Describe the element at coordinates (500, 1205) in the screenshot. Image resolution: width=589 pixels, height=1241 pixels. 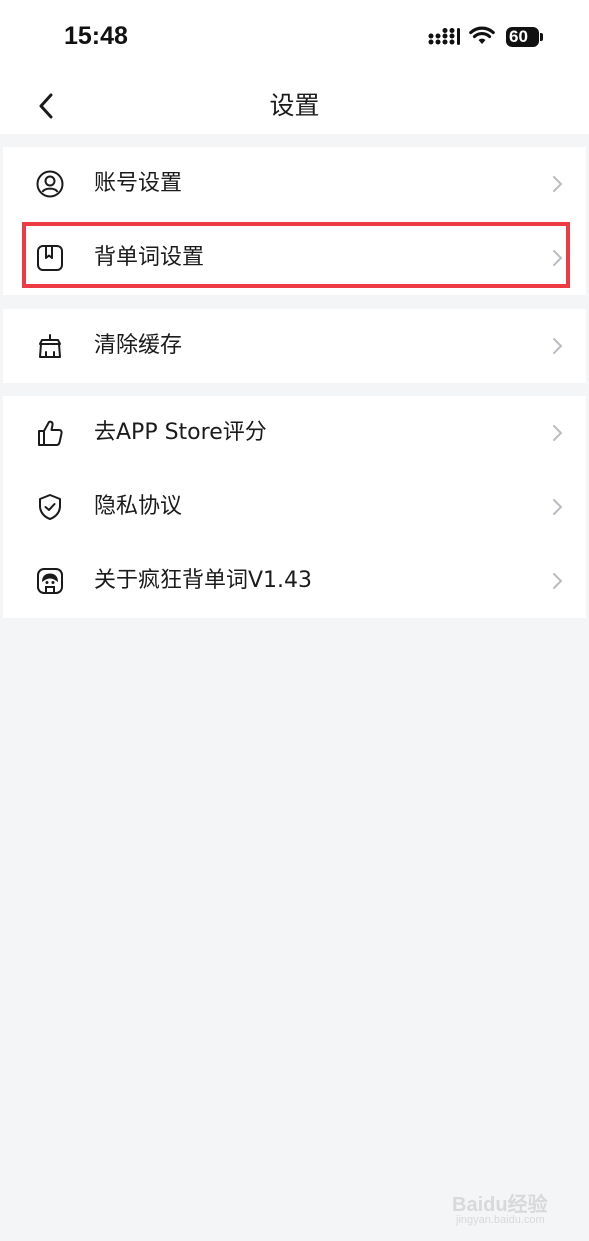
I see `watermark-logo: Baidu经验` at that location.